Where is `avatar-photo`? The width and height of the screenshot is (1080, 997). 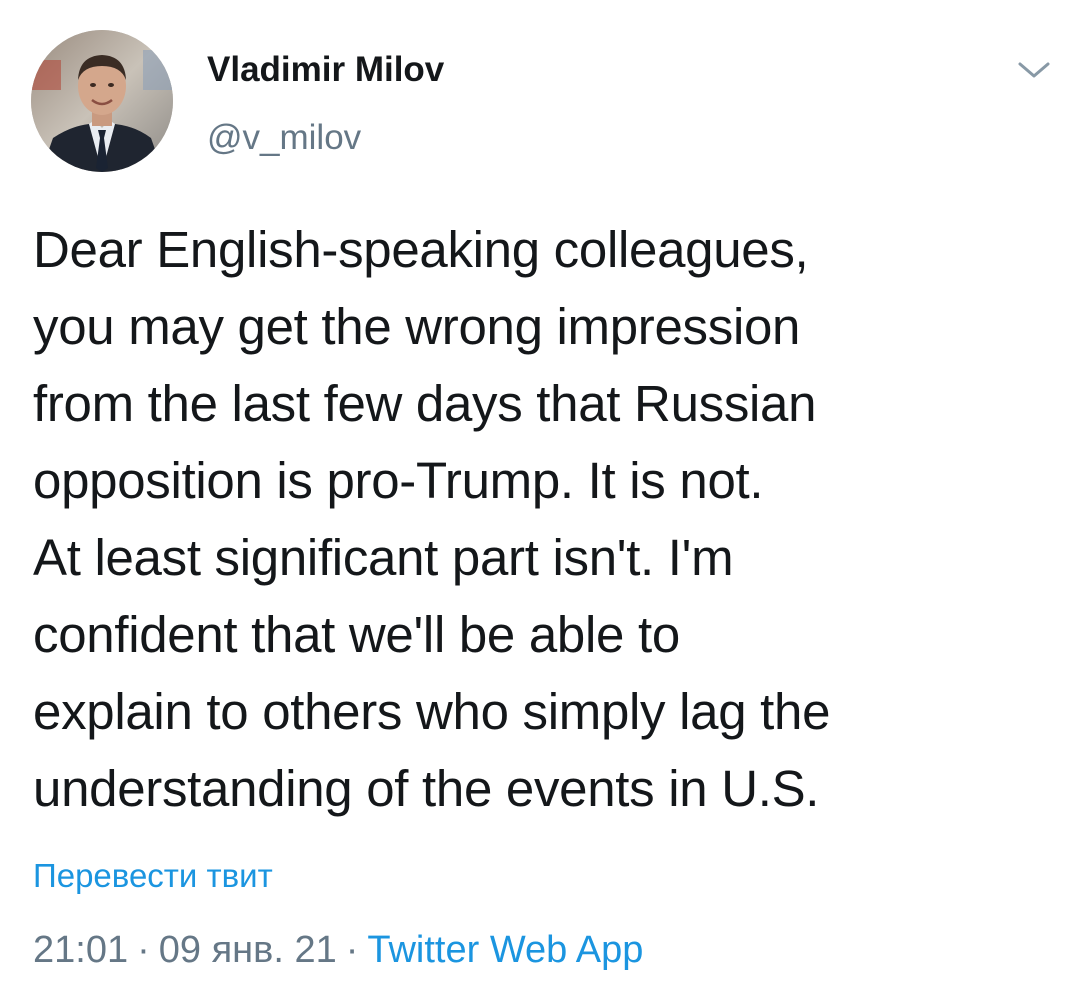
avatar-photo is located at coordinates (102, 101).